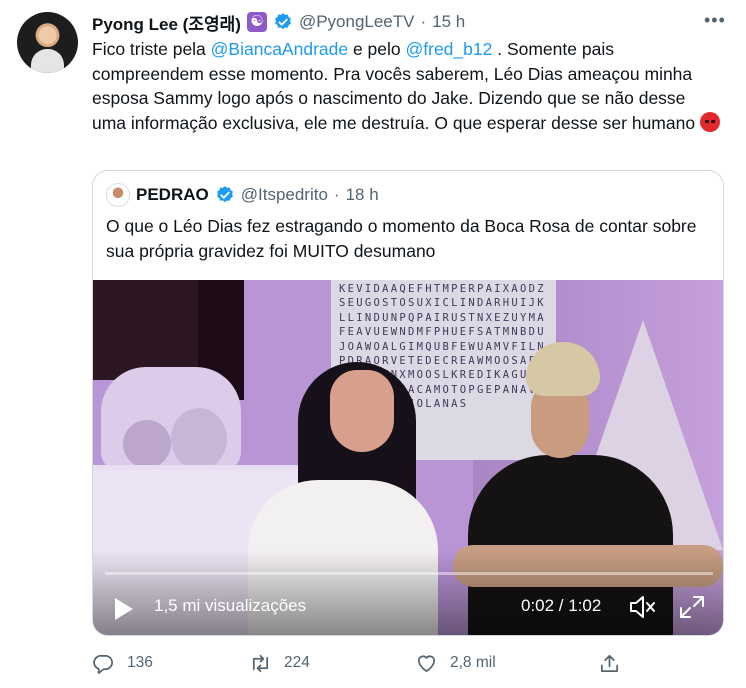 The image size is (746, 688). Describe the element at coordinates (172, 194) in the screenshot. I see `quoted-author-name: PEDRAO` at that location.